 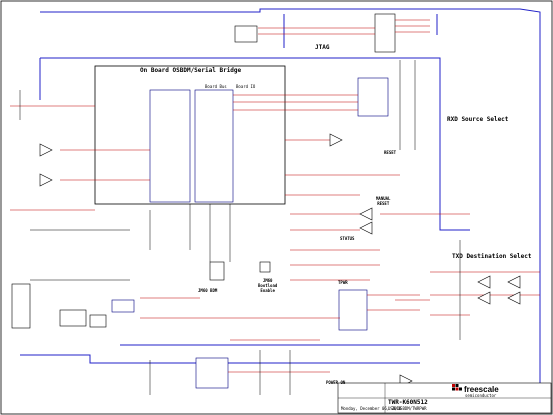 What do you see at coordinates (390, 152) in the screenshot?
I see `reset-button-label: RESET` at bounding box center [390, 152].